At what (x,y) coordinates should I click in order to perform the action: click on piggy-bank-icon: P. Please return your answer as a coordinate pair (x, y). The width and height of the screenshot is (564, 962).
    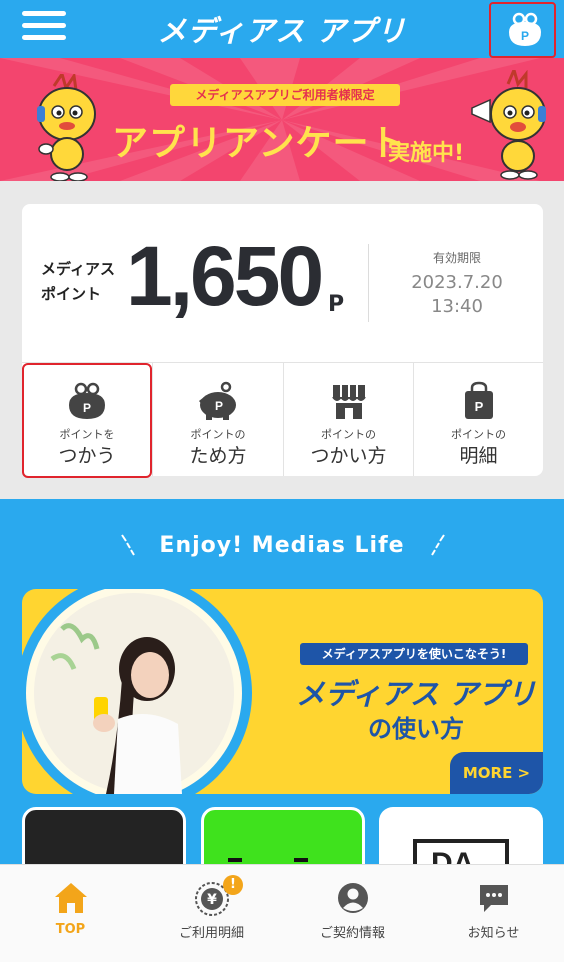
    Looking at the image, I should click on (217, 400).